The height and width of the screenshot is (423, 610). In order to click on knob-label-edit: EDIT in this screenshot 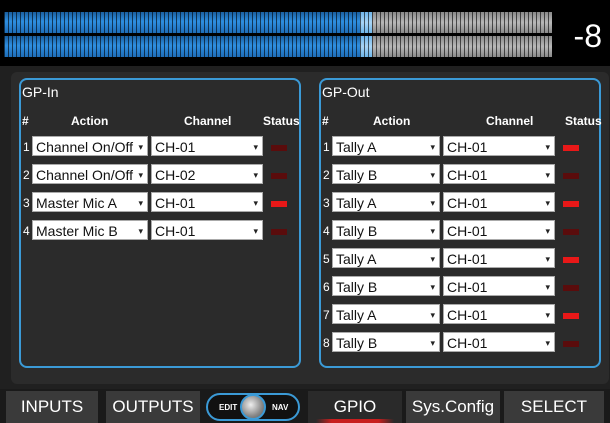, I will do `click(228, 407)`.